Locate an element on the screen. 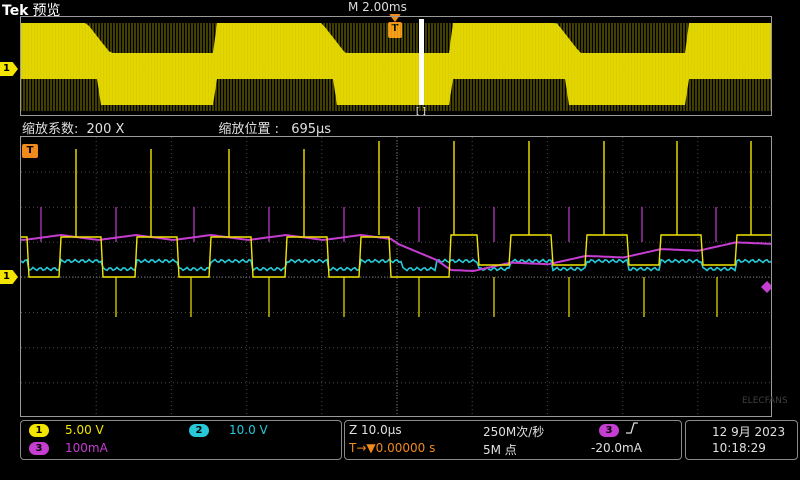 This screenshot has width=800, height=480. ch1-ground-marker-main: 1 is located at coordinates (9, 277).